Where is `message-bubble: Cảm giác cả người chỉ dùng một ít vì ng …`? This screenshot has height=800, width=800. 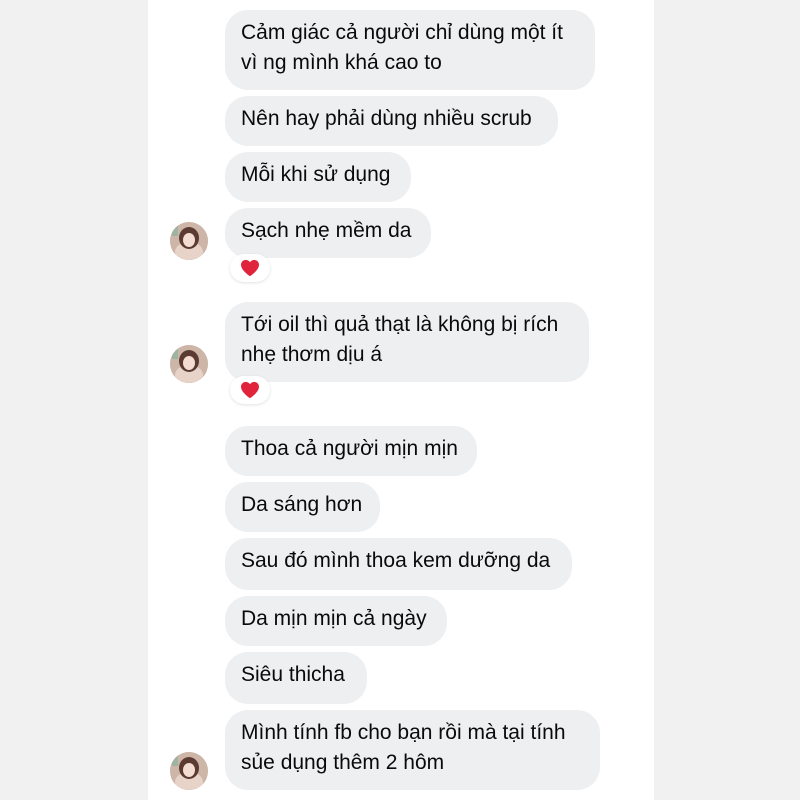
message-bubble: Cảm giác cả người chỉ dùng một ít vì ng … is located at coordinates (410, 50).